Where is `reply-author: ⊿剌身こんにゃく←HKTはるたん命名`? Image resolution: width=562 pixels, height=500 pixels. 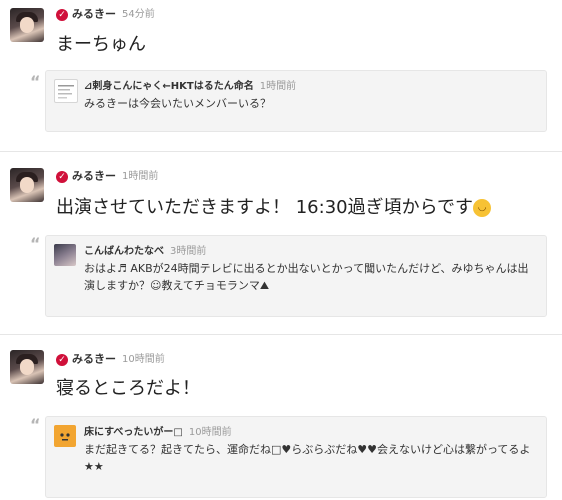
reply-author: ⊿剌身こんにゃく←HKTはるたん命名 is located at coordinates (169, 86).